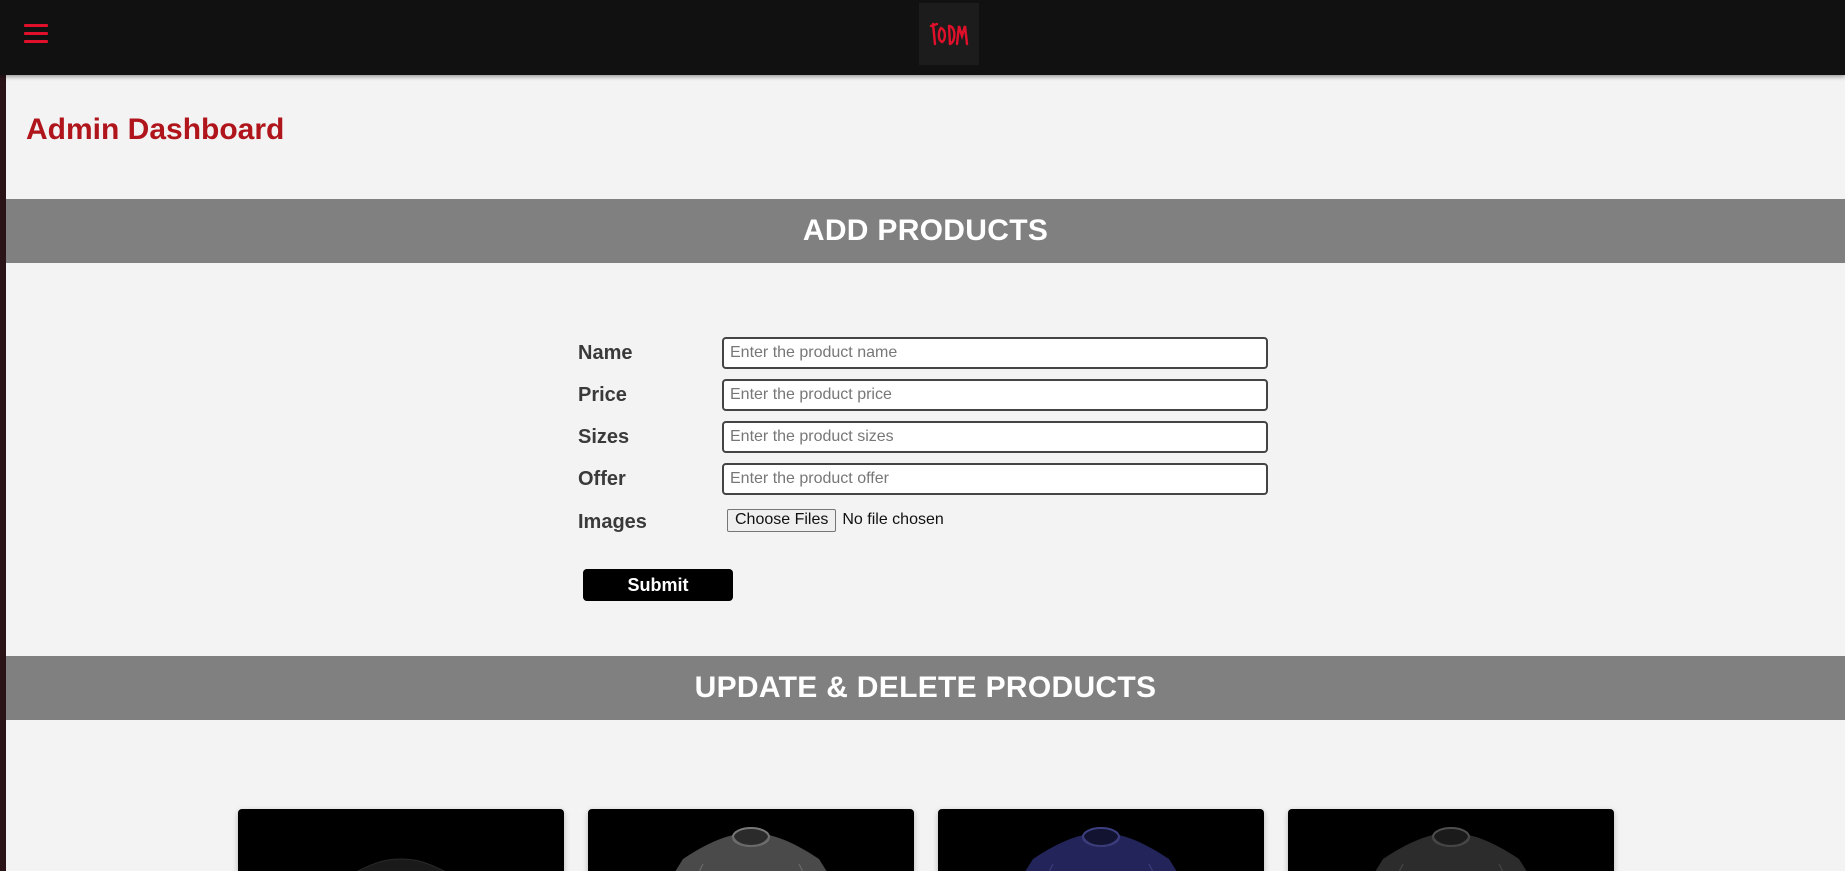 Image resolution: width=1845 pixels, height=871 pixels. I want to click on brand-logo-icon, so click(949, 34).